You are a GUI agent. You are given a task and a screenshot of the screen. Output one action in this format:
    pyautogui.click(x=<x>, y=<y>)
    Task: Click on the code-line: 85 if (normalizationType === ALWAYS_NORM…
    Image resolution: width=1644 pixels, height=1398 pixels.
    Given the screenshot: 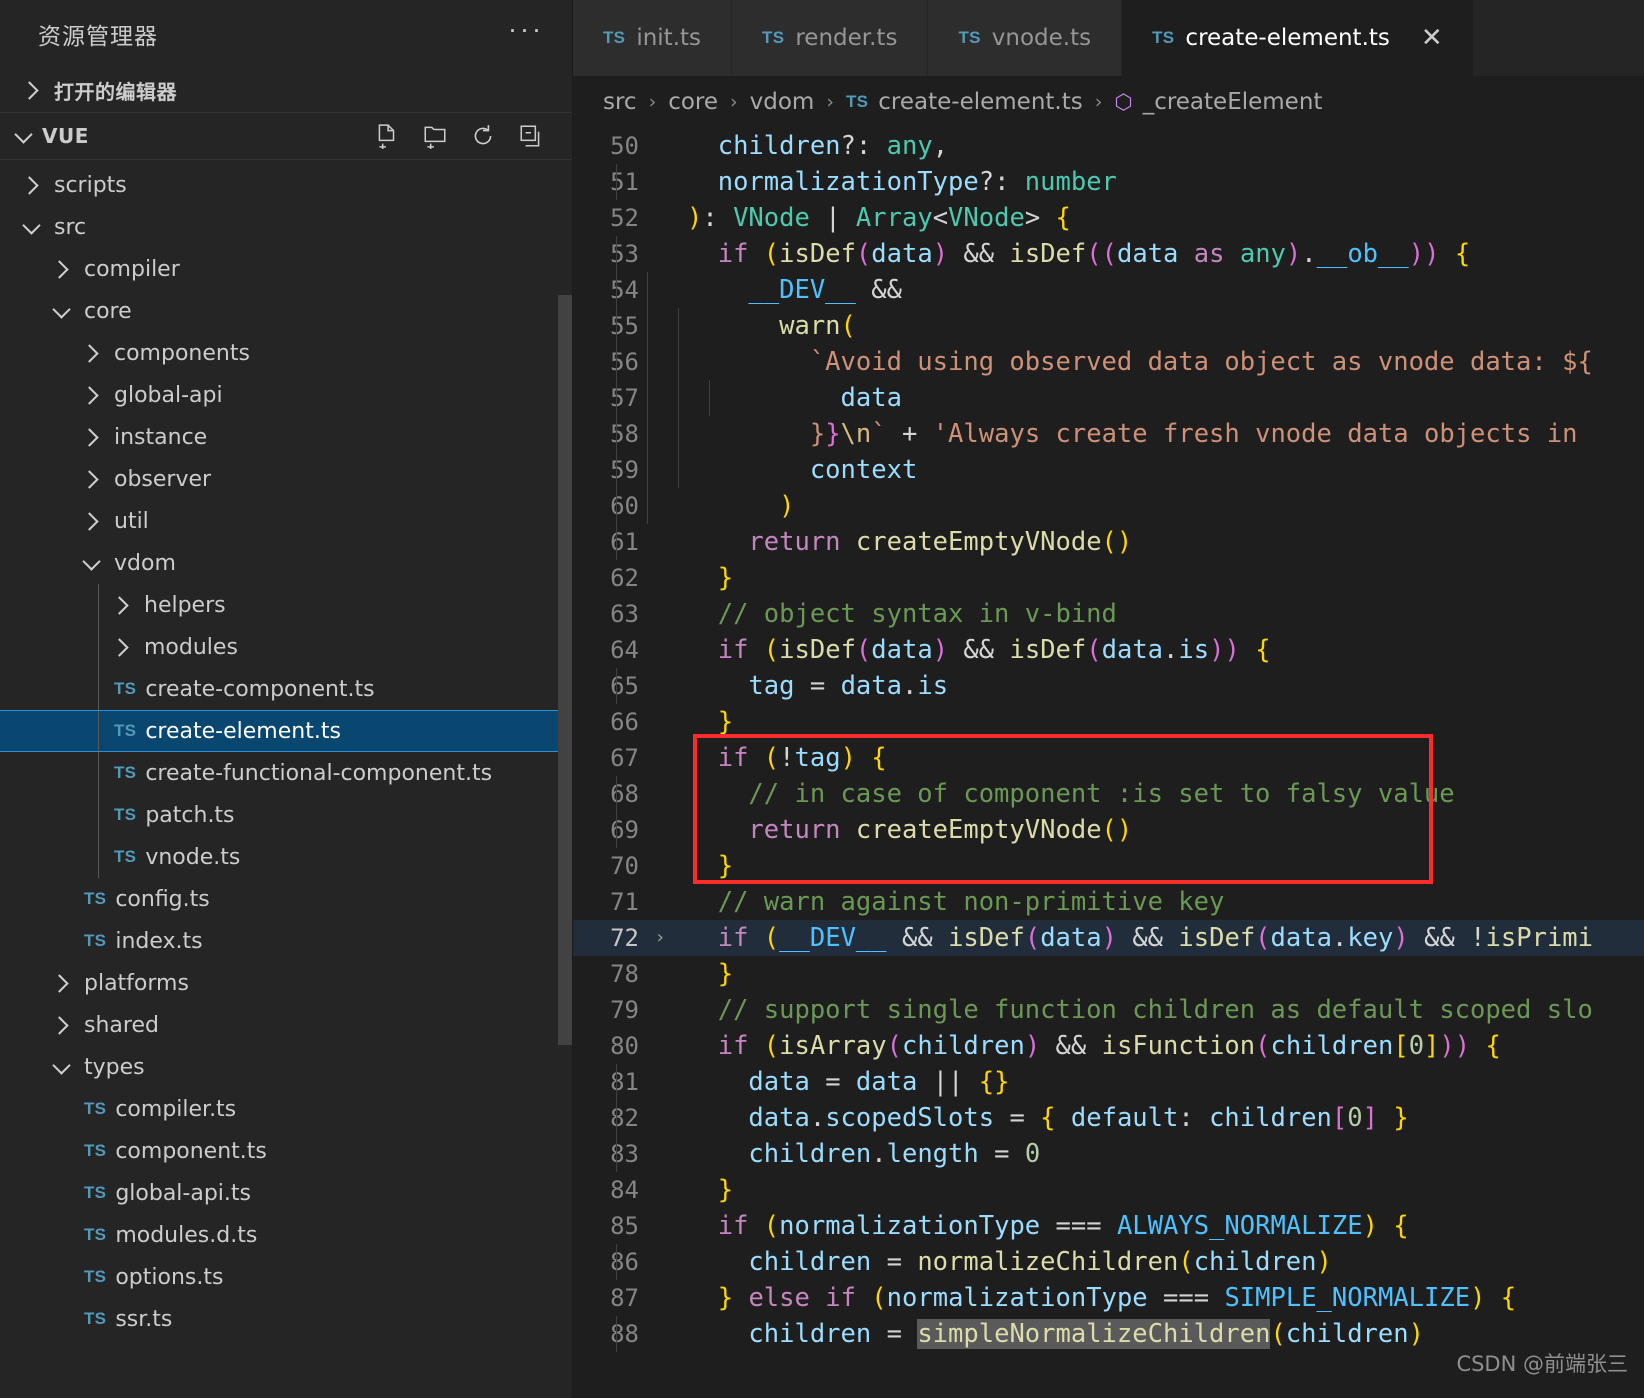 What is the action you would take?
    pyautogui.click(x=1108, y=1226)
    